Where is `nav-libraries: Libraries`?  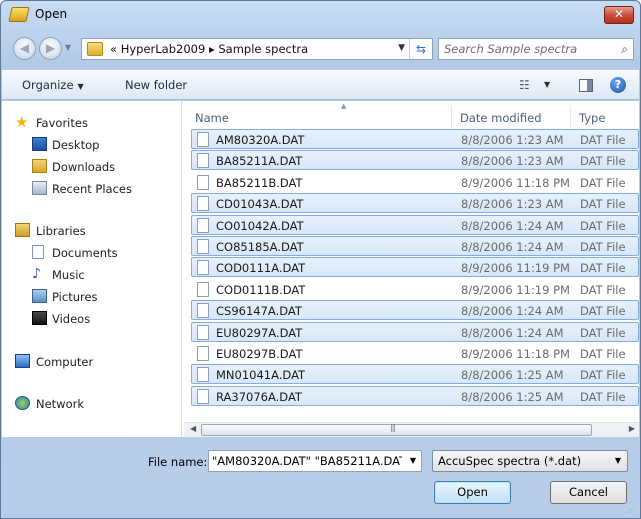 nav-libraries: Libraries is located at coordinates (91, 231).